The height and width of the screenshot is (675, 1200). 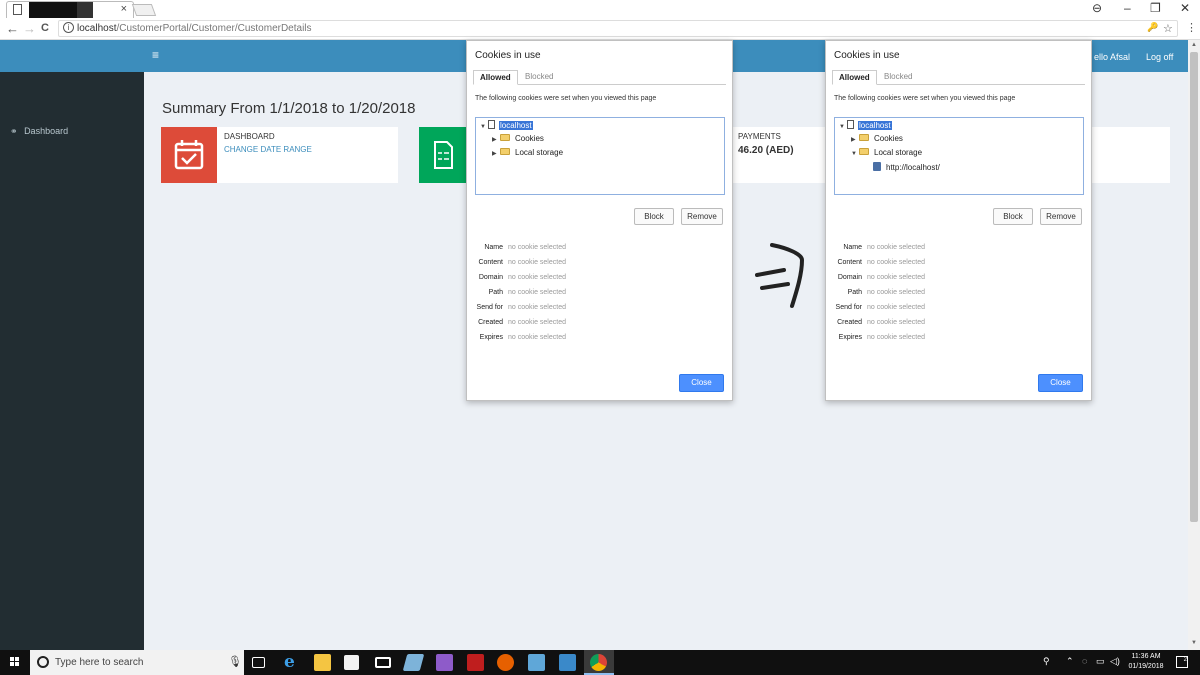 What do you see at coordinates (875, 125) in the screenshot?
I see `tree-node-label: localhost` at bounding box center [875, 125].